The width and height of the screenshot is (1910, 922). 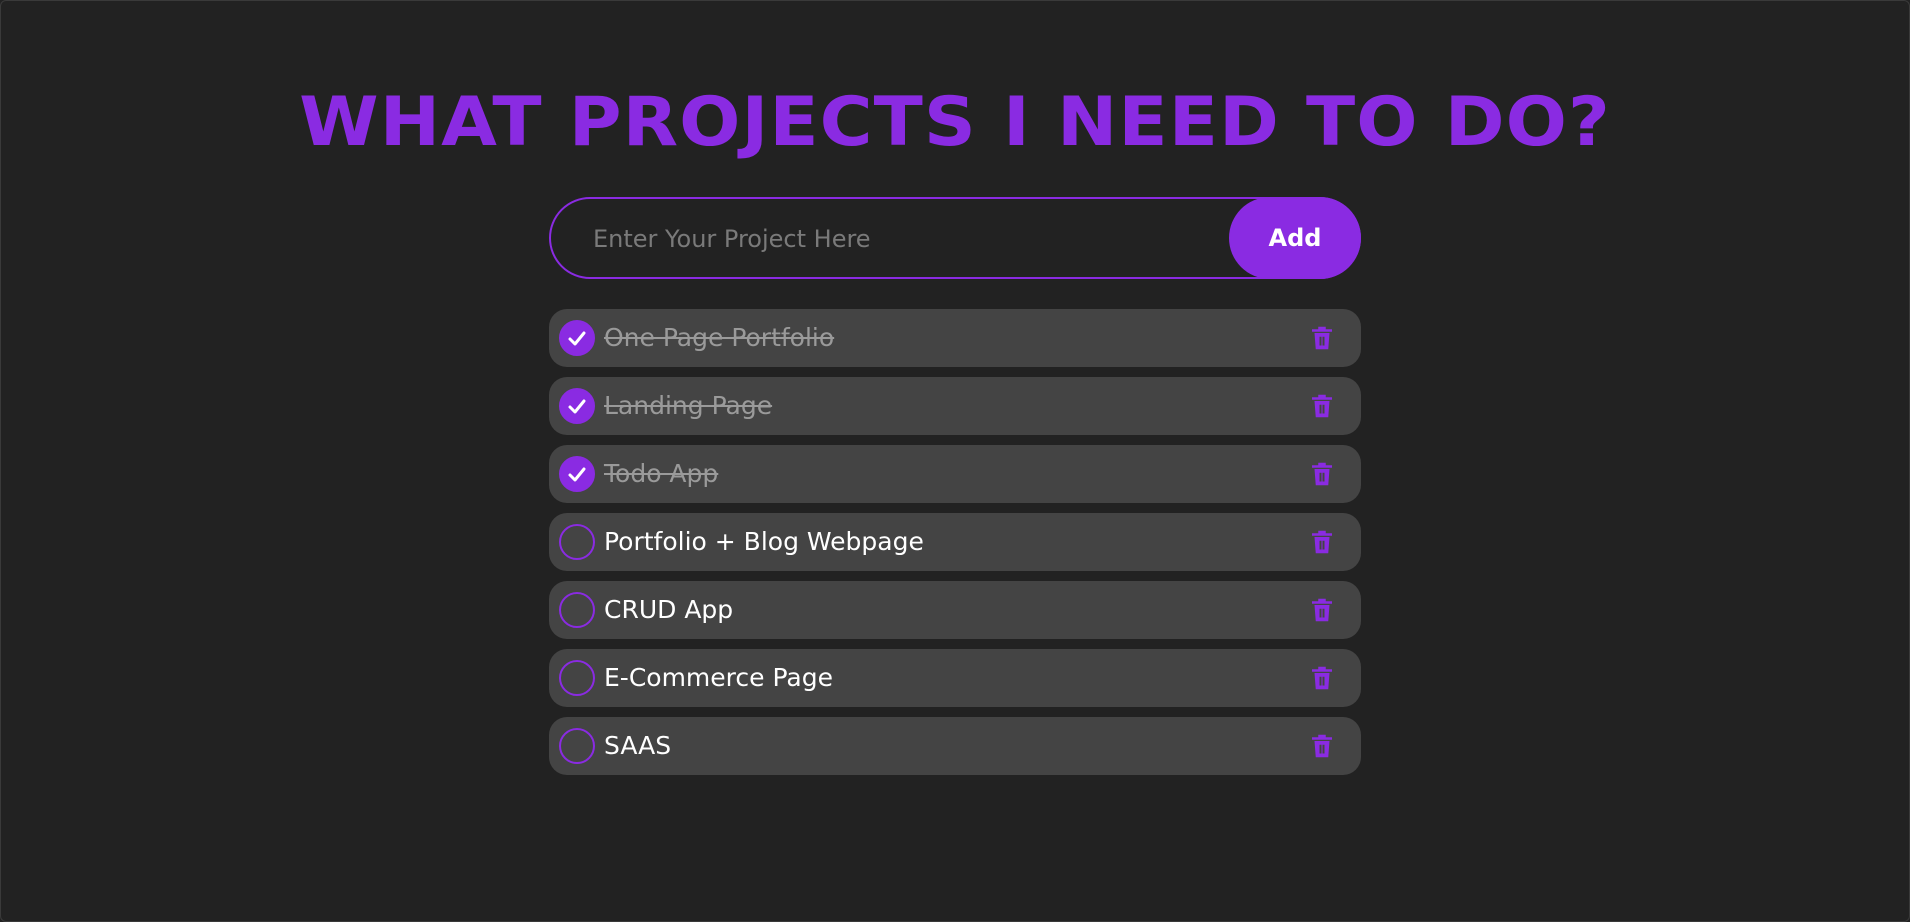 What do you see at coordinates (718, 677) in the screenshot?
I see `todo-label: E-Commerce Page` at bounding box center [718, 677].